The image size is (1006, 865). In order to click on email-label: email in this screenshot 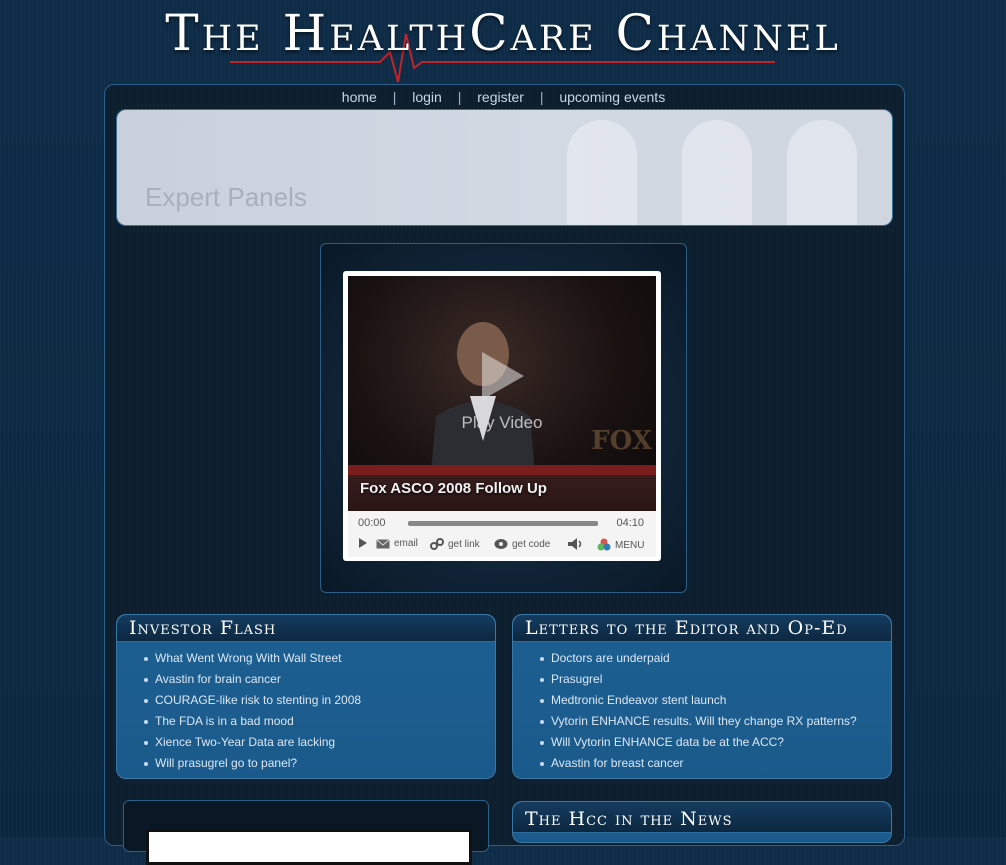, I will do `click(406, 543)`.